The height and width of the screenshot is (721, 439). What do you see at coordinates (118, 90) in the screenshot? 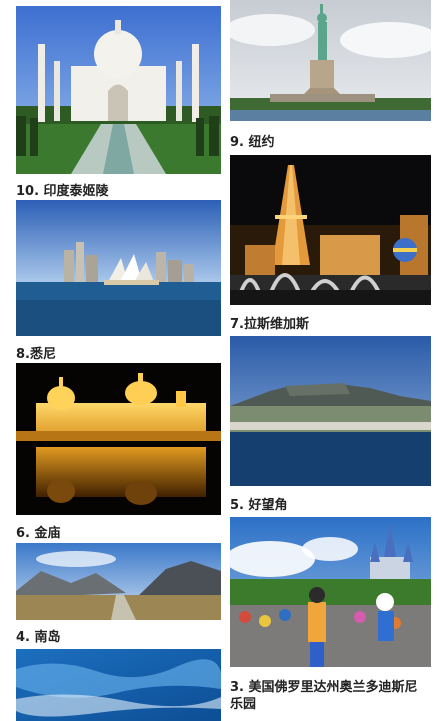
I see `photo-taj-mahal` at bounding box center [118, 90].